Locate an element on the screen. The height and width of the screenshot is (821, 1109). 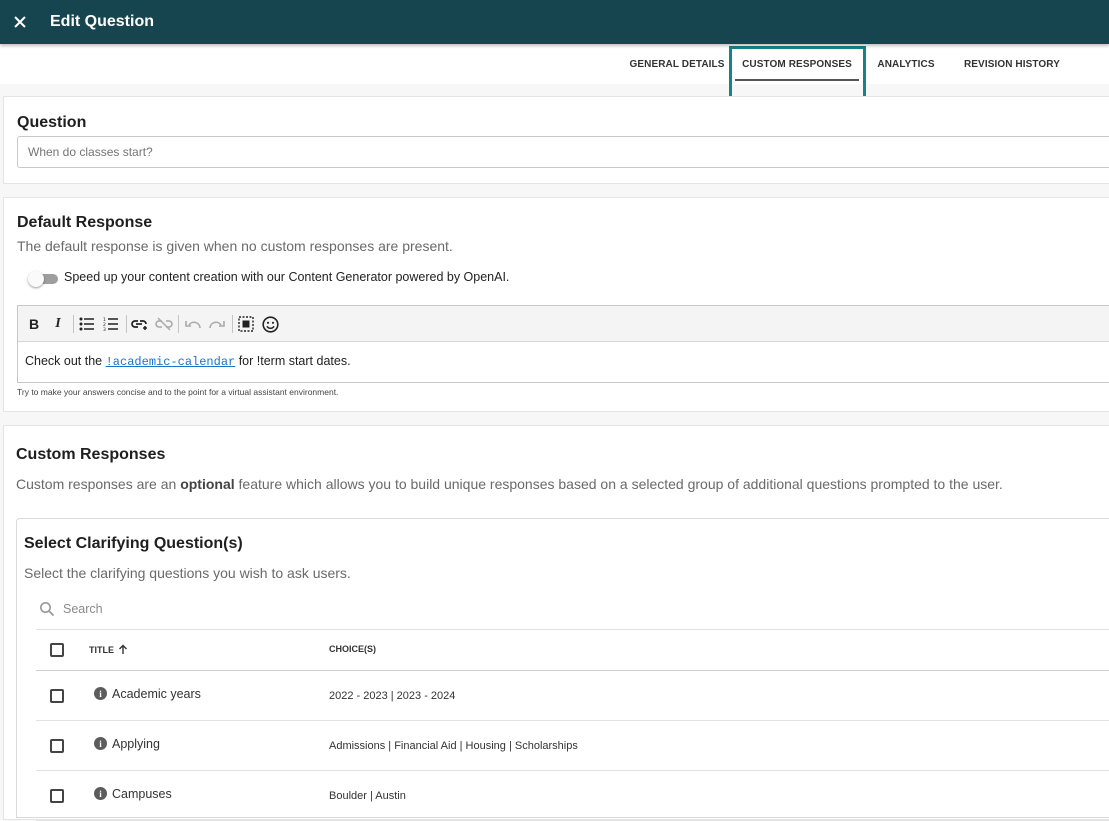
search-placeholder: Search is located at coordinates (83, 609).